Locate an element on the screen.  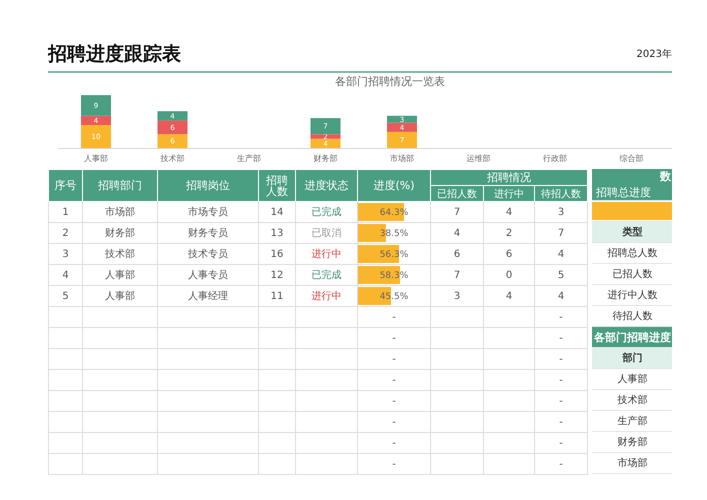
table-cell: 11 is located at coordinates (277, 296).